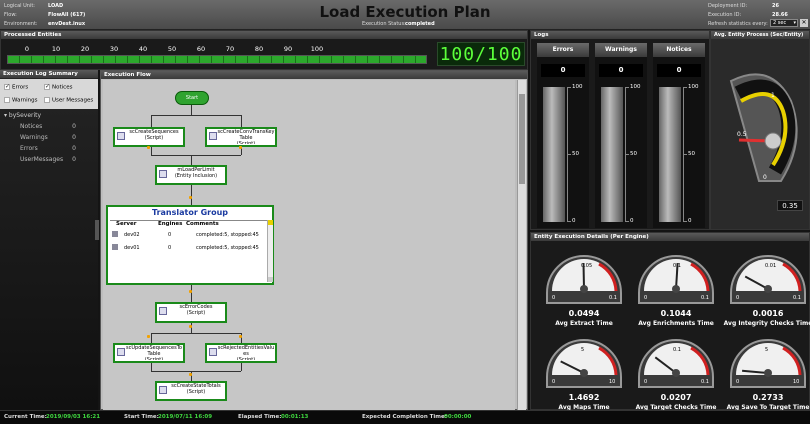 This screenshot has height=424, width=810. What do you see at coordinates (738, 24) in the screenshot?
I see `refresh-label: Refresh statistics every:` at bounding box center [738, 24].